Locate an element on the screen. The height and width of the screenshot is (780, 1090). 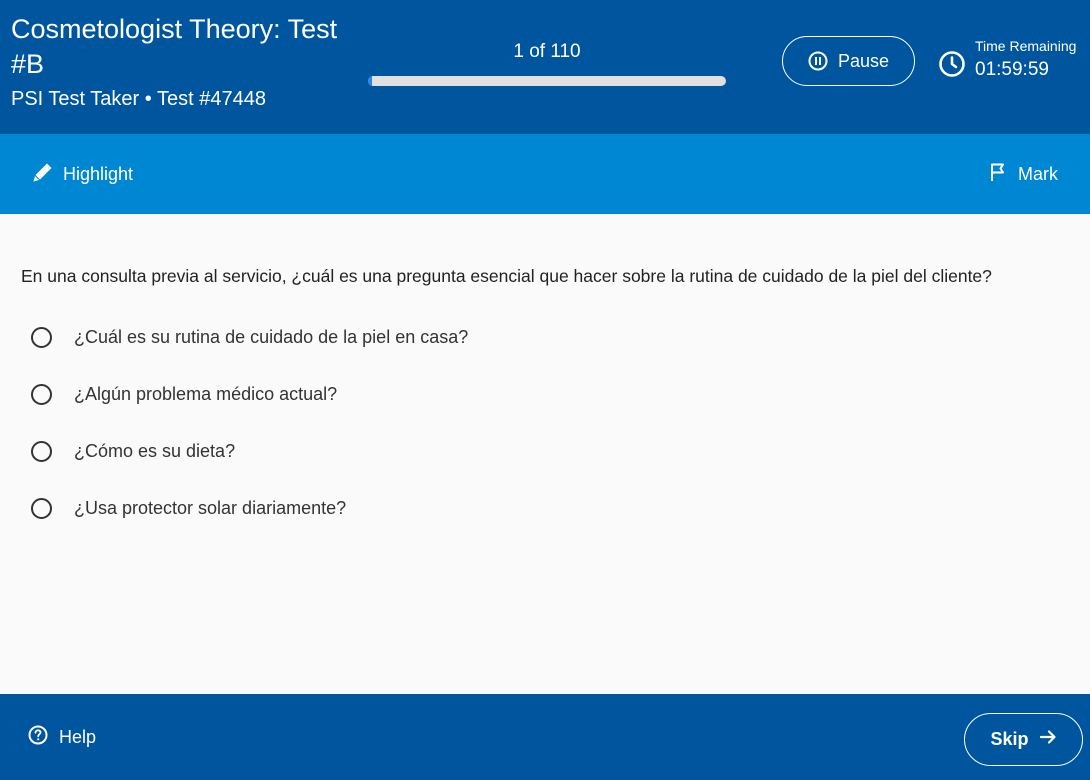
clock-icon is located at coordinates (952, 66).